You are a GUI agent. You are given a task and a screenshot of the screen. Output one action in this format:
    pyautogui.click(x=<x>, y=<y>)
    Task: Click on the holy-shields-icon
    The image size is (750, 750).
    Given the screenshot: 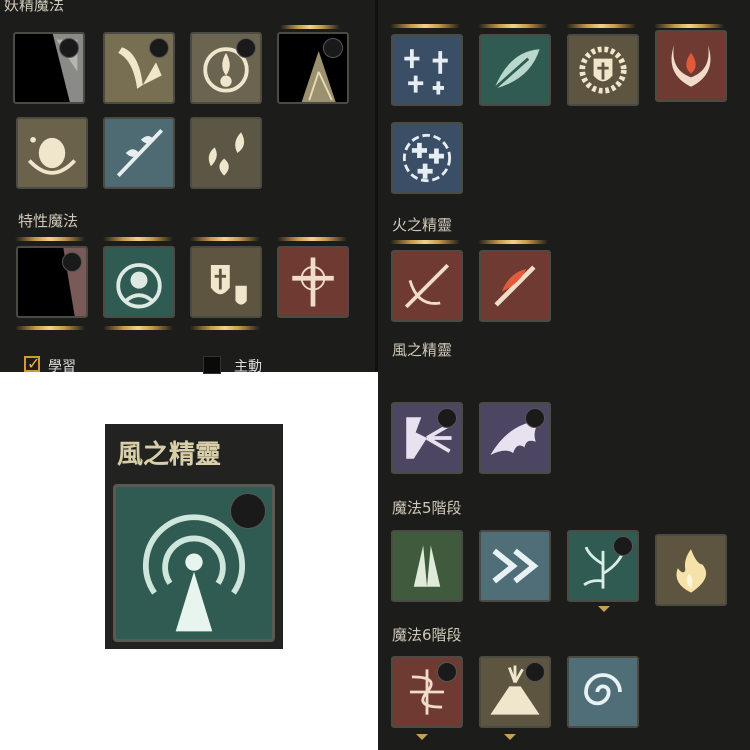 What is the action you would take?
    pyautogui.click(x=226, y=282)
    